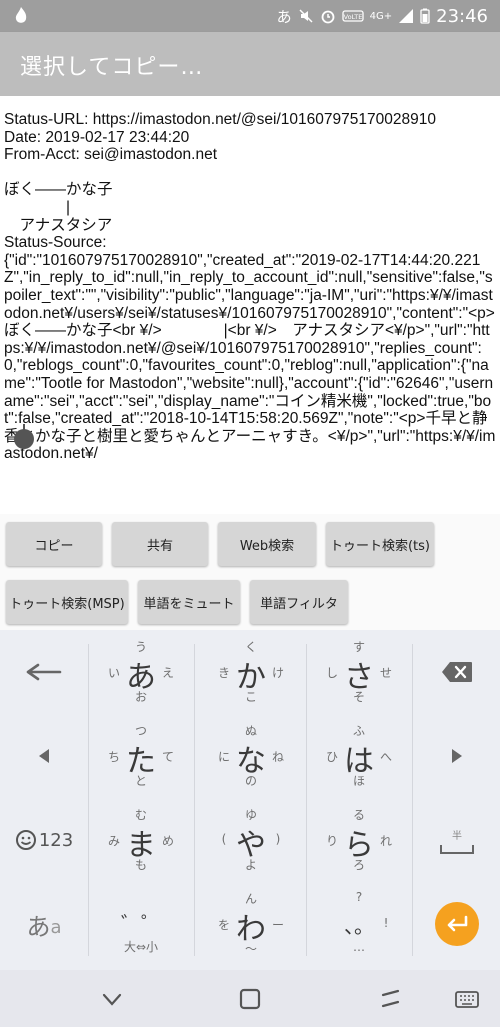  I want to click on key-dakuten: ゛゜大⇔小, so click(141, 924).